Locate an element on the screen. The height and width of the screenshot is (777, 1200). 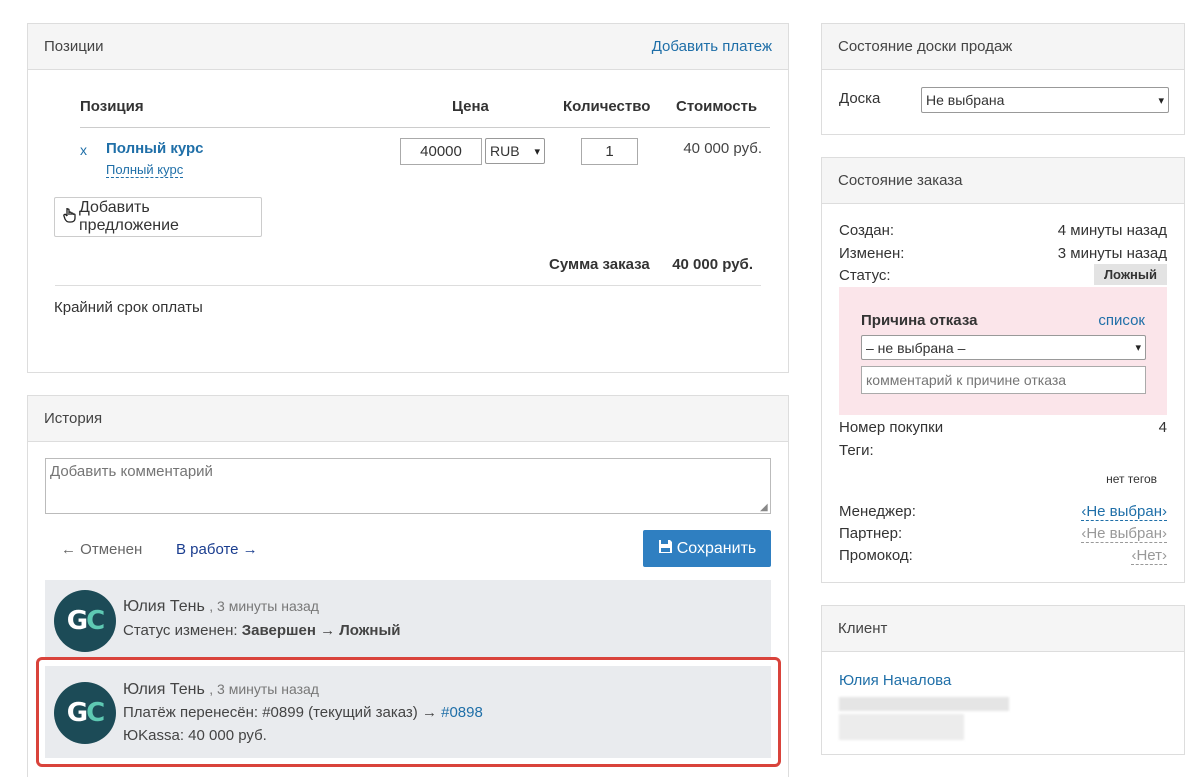
reason-list-link: список is located at coordinates (1121, 320).